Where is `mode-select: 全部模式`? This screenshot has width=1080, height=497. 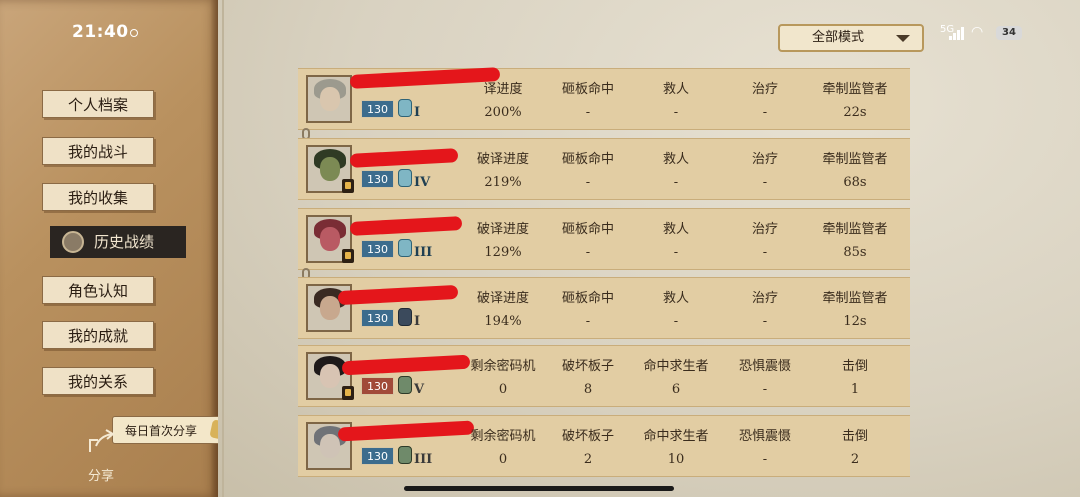 mode-select: 全部模式 is located at coordinates (851, 38).